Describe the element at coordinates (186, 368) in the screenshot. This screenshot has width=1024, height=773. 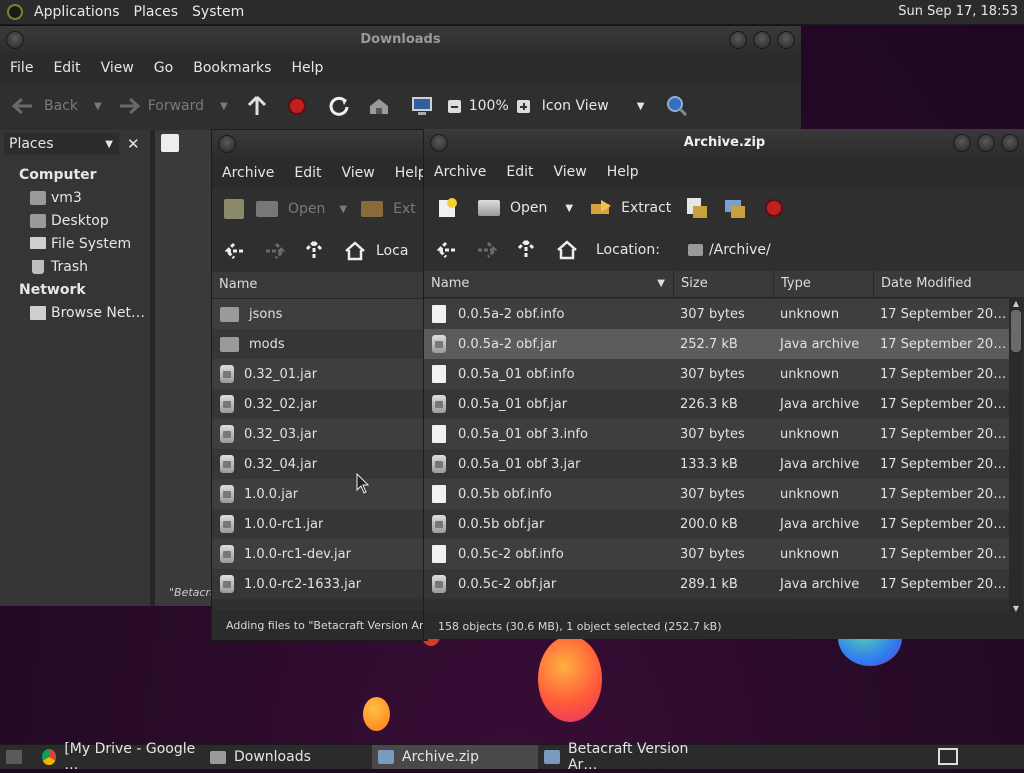
I see `downloads-content-area: "Betacra` at that location.